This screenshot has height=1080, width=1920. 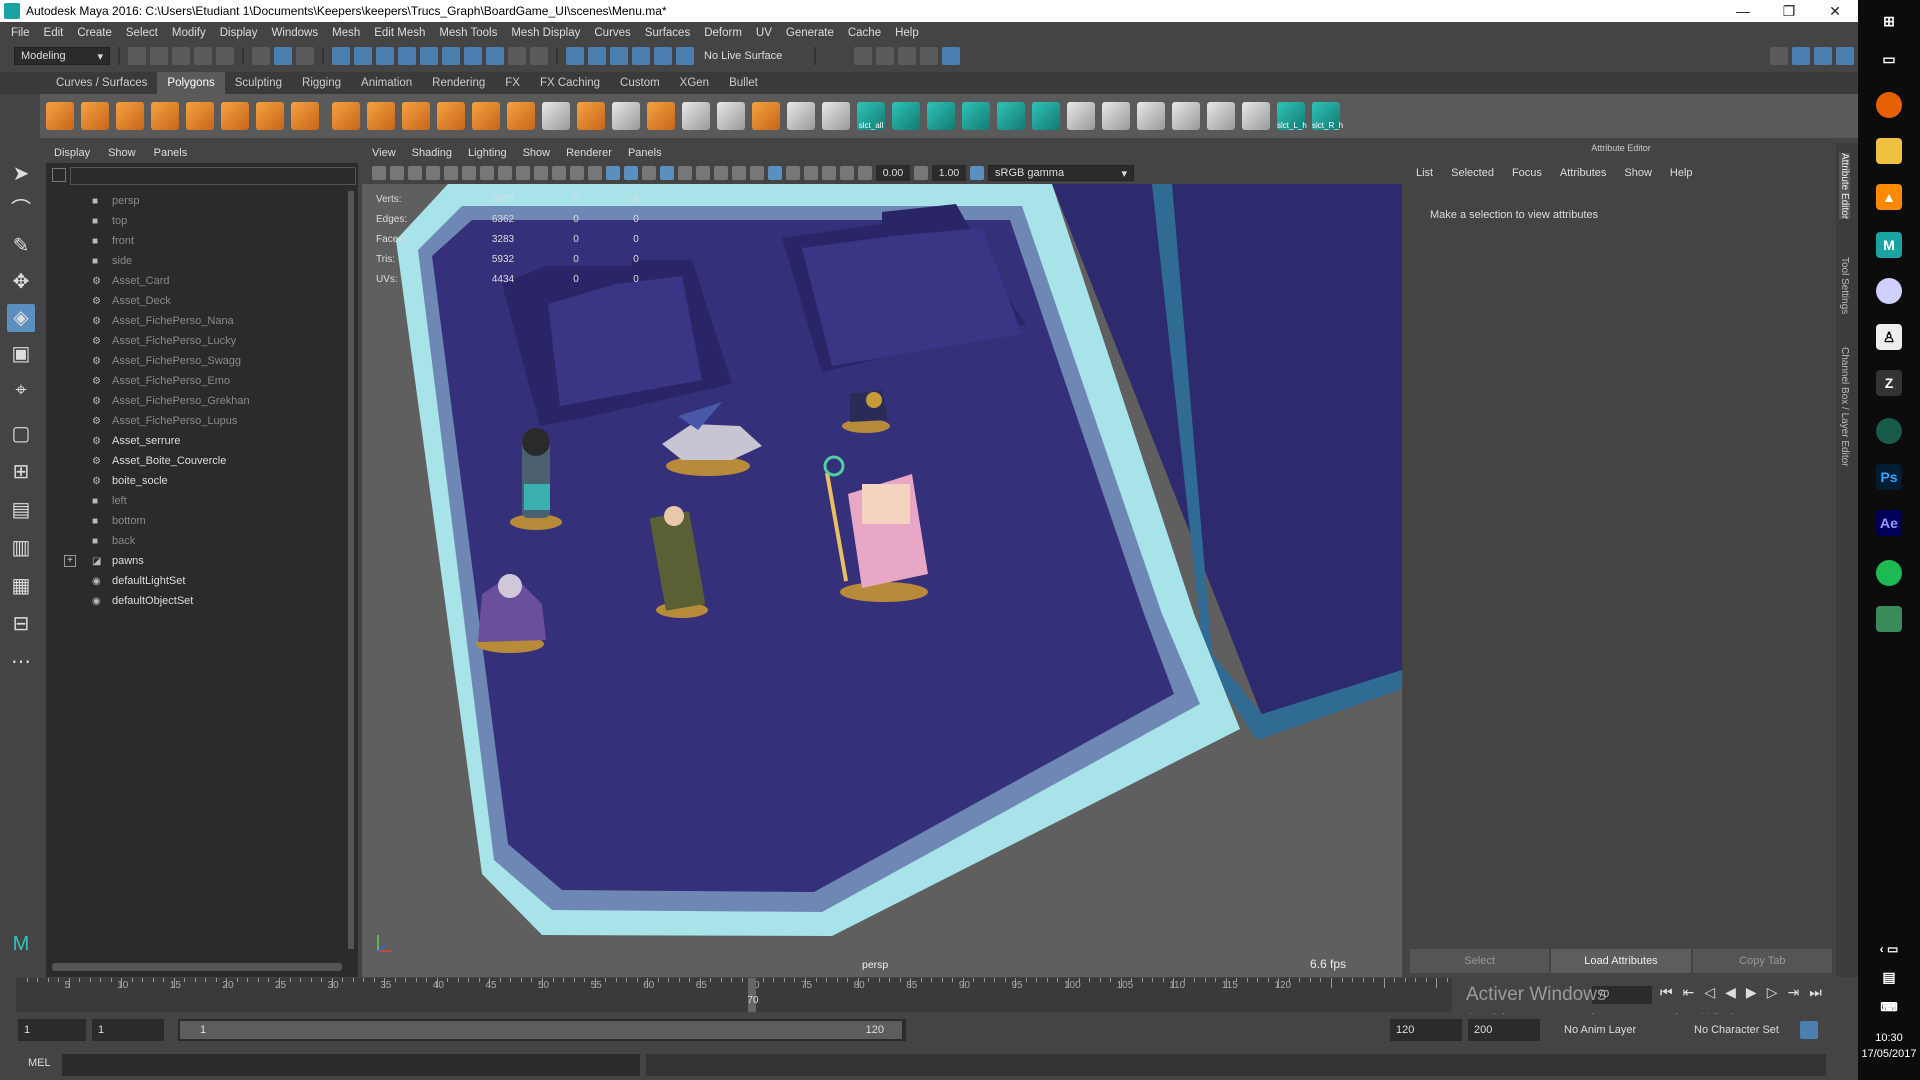 I want to click on grid-icon, so click(x=487, y=173).